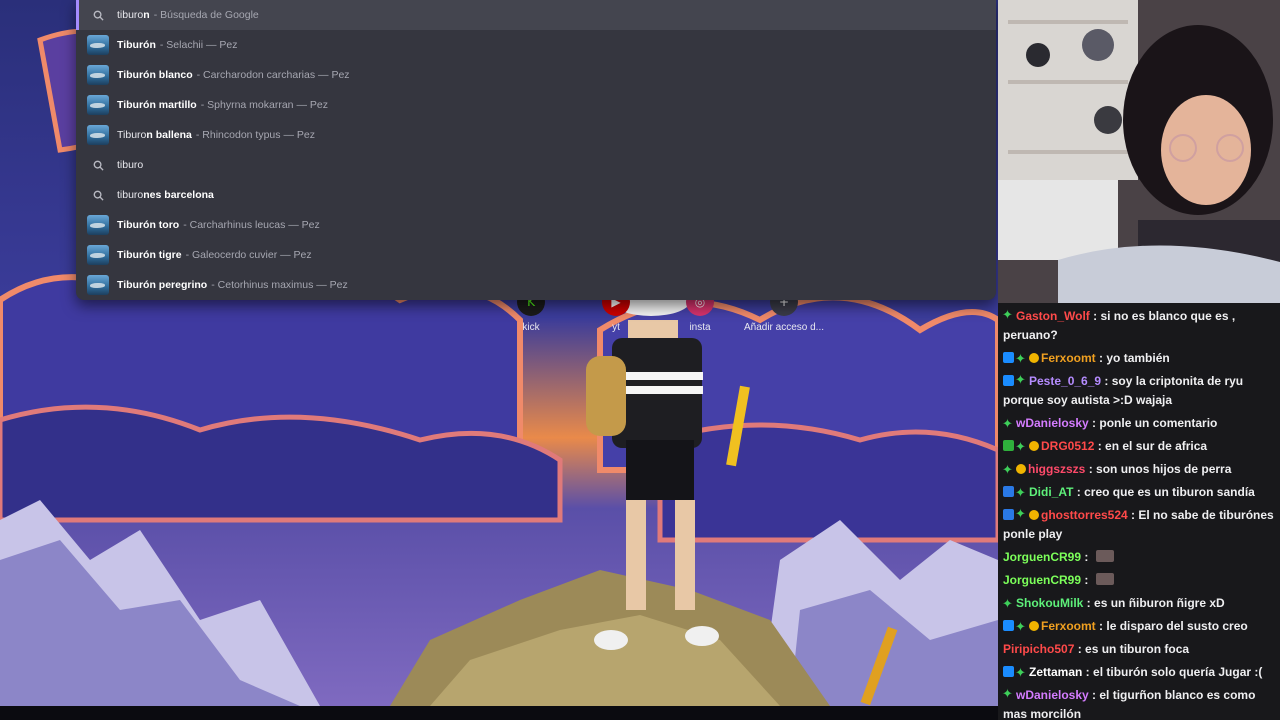 This screenshot has height=720, width=1280. I want to click on suggestion-row: tiburones barcelona, so click(536, 195).